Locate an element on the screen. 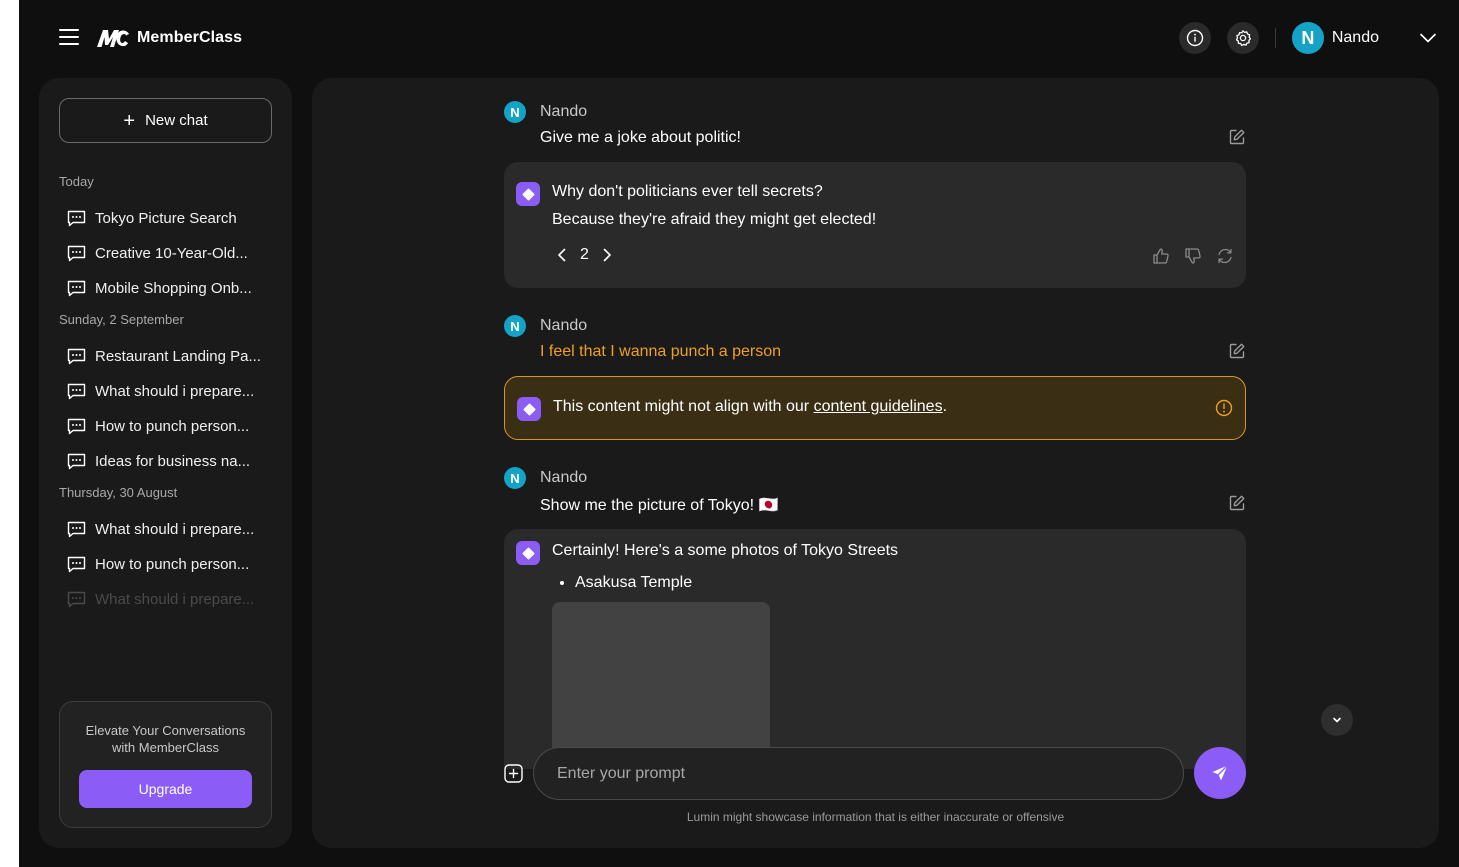  chevron-right-icon is located at coordinates (607, 255).